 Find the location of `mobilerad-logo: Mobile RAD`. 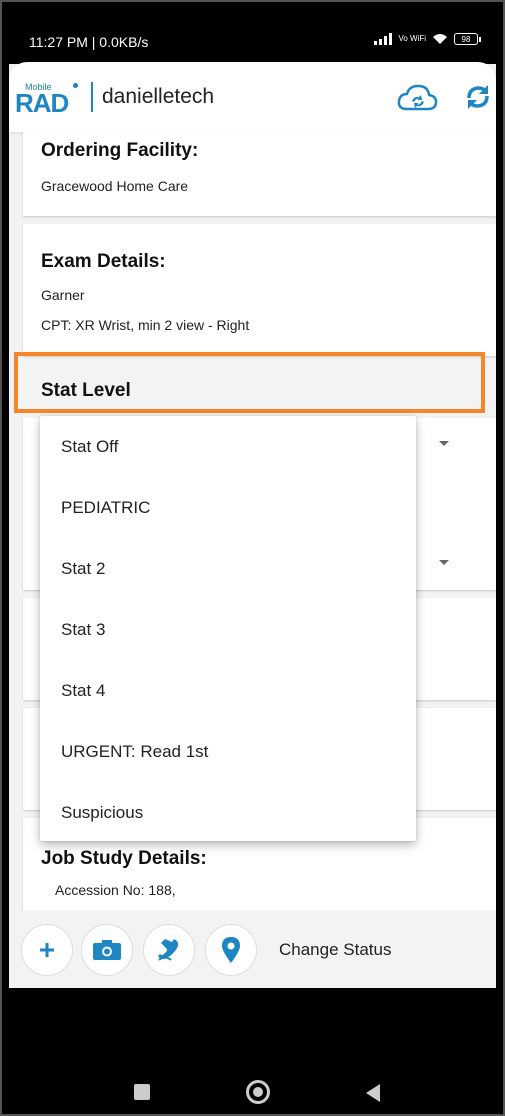

mobilerad-logo: Mobile RAD is located at coordinates (47, 100).